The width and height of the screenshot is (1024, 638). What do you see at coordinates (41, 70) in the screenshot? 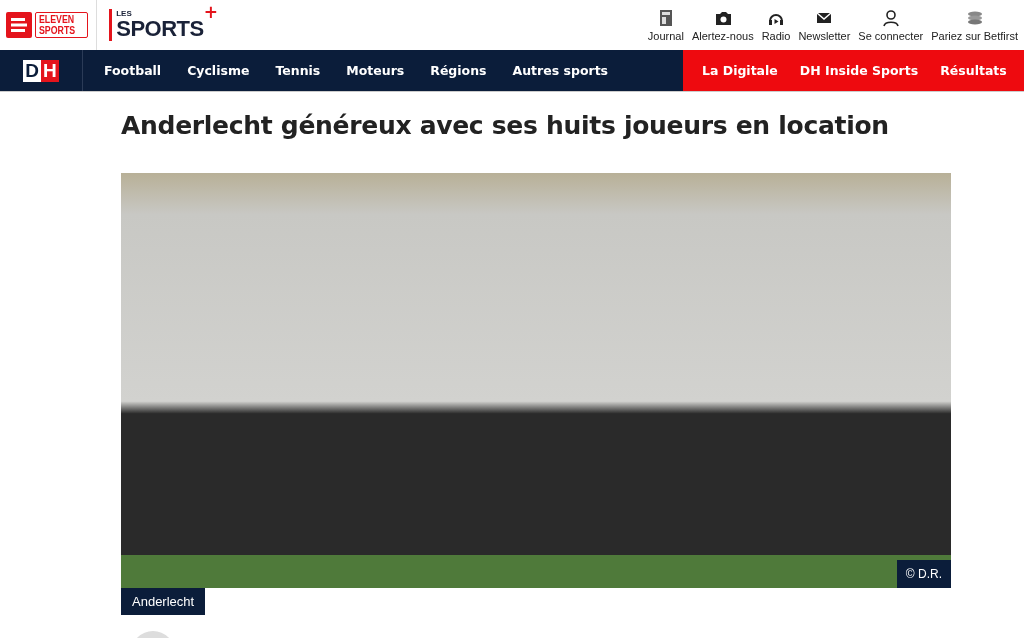
I see `dh-logo: D H` at bounding box center [41, 70].